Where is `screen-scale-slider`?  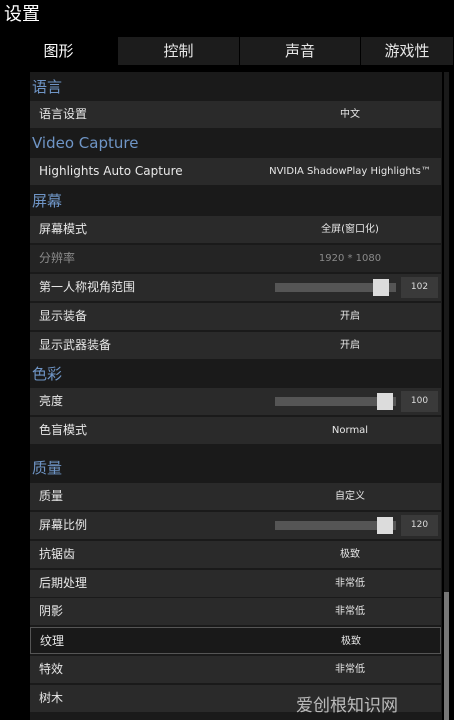
screen-scale-slider is located at coordinates (335, 525).